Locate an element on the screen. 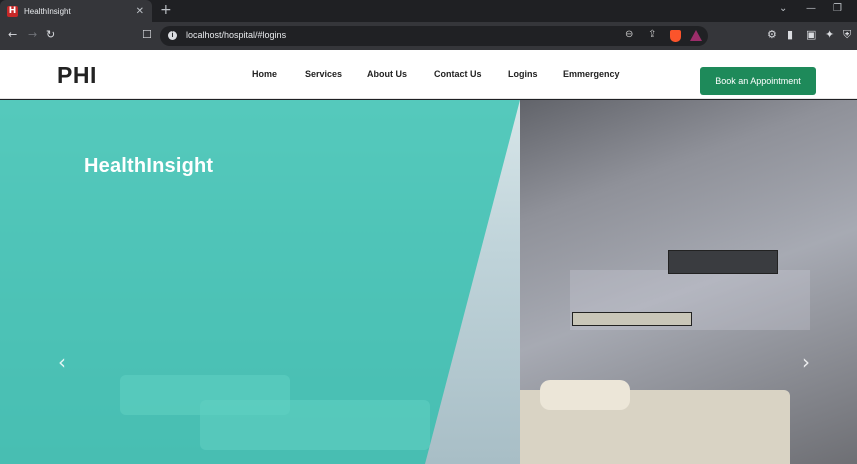 The image size is (857, 464). site-info-icon: i is located at coordinates (172, 35).